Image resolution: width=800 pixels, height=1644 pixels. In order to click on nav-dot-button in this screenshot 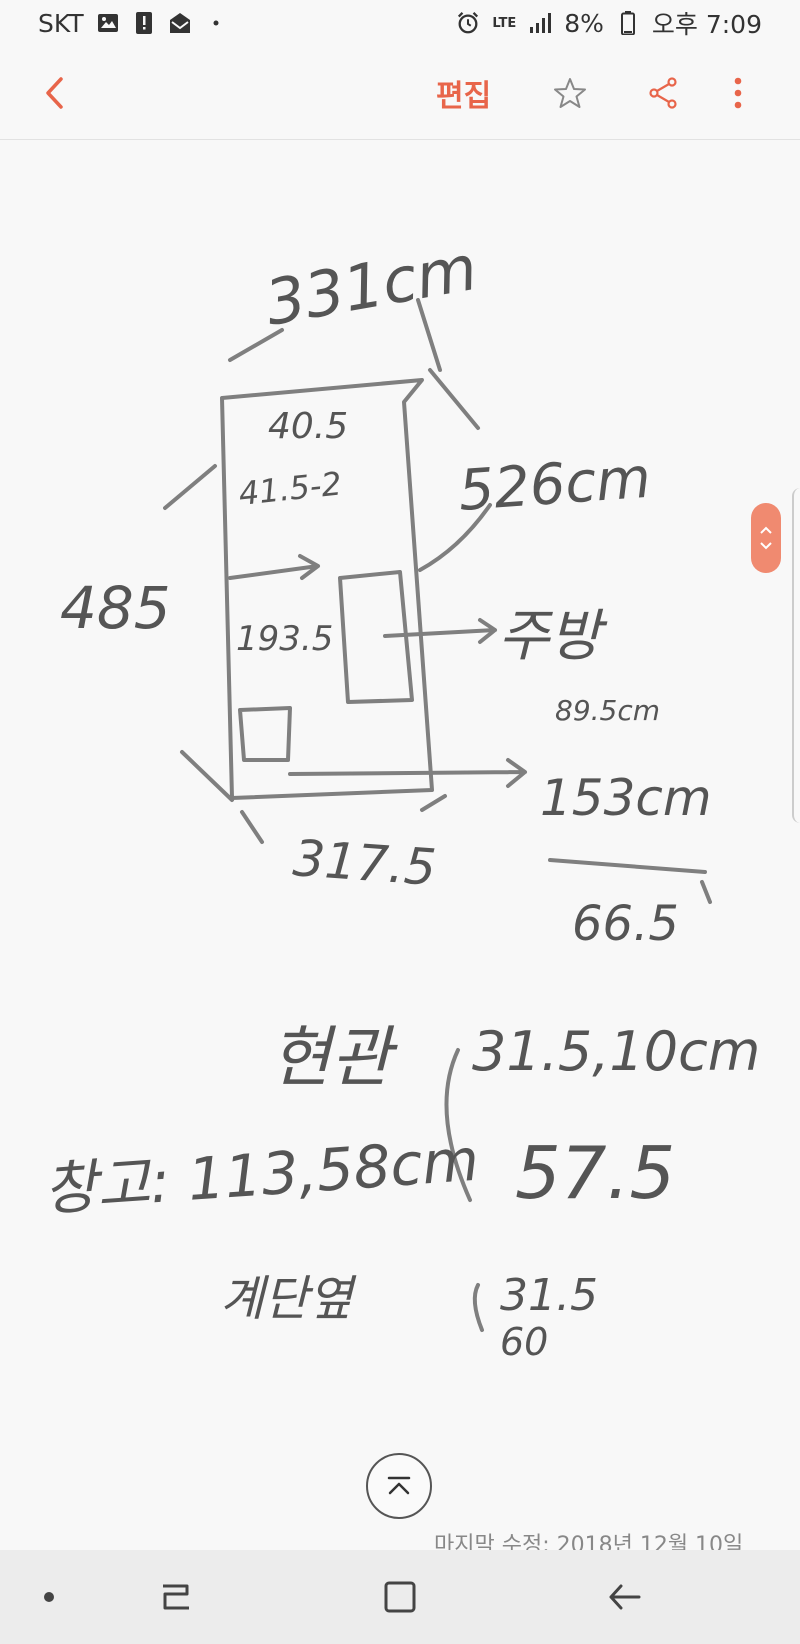, I will do `click(49, 1597)`.